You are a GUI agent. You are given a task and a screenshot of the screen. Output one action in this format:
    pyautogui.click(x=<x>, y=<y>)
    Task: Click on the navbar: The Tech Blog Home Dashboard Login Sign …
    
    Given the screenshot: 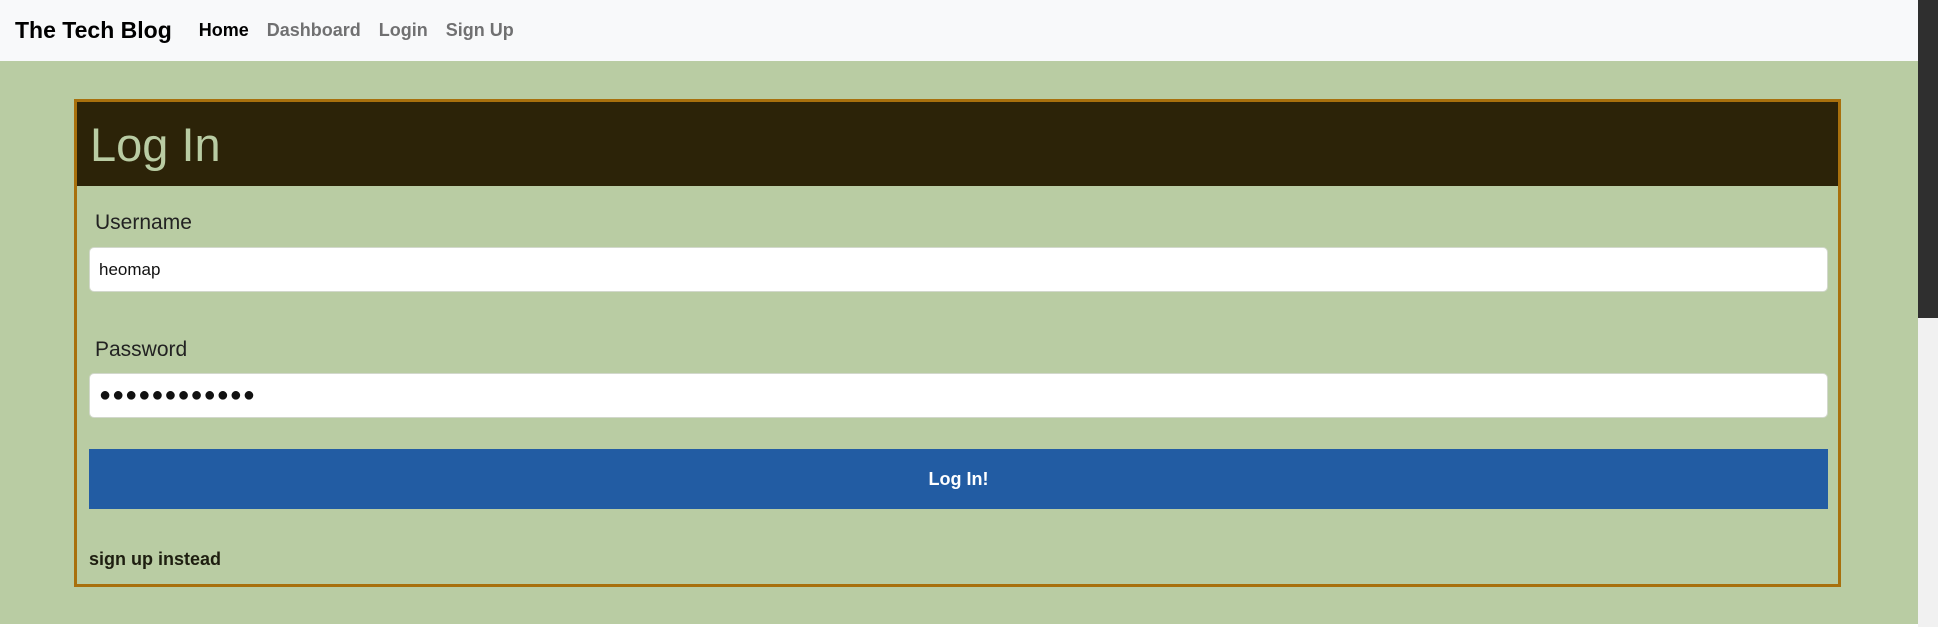 What is the action you would take?
    pyautogui.click(x=959, y=30)
    